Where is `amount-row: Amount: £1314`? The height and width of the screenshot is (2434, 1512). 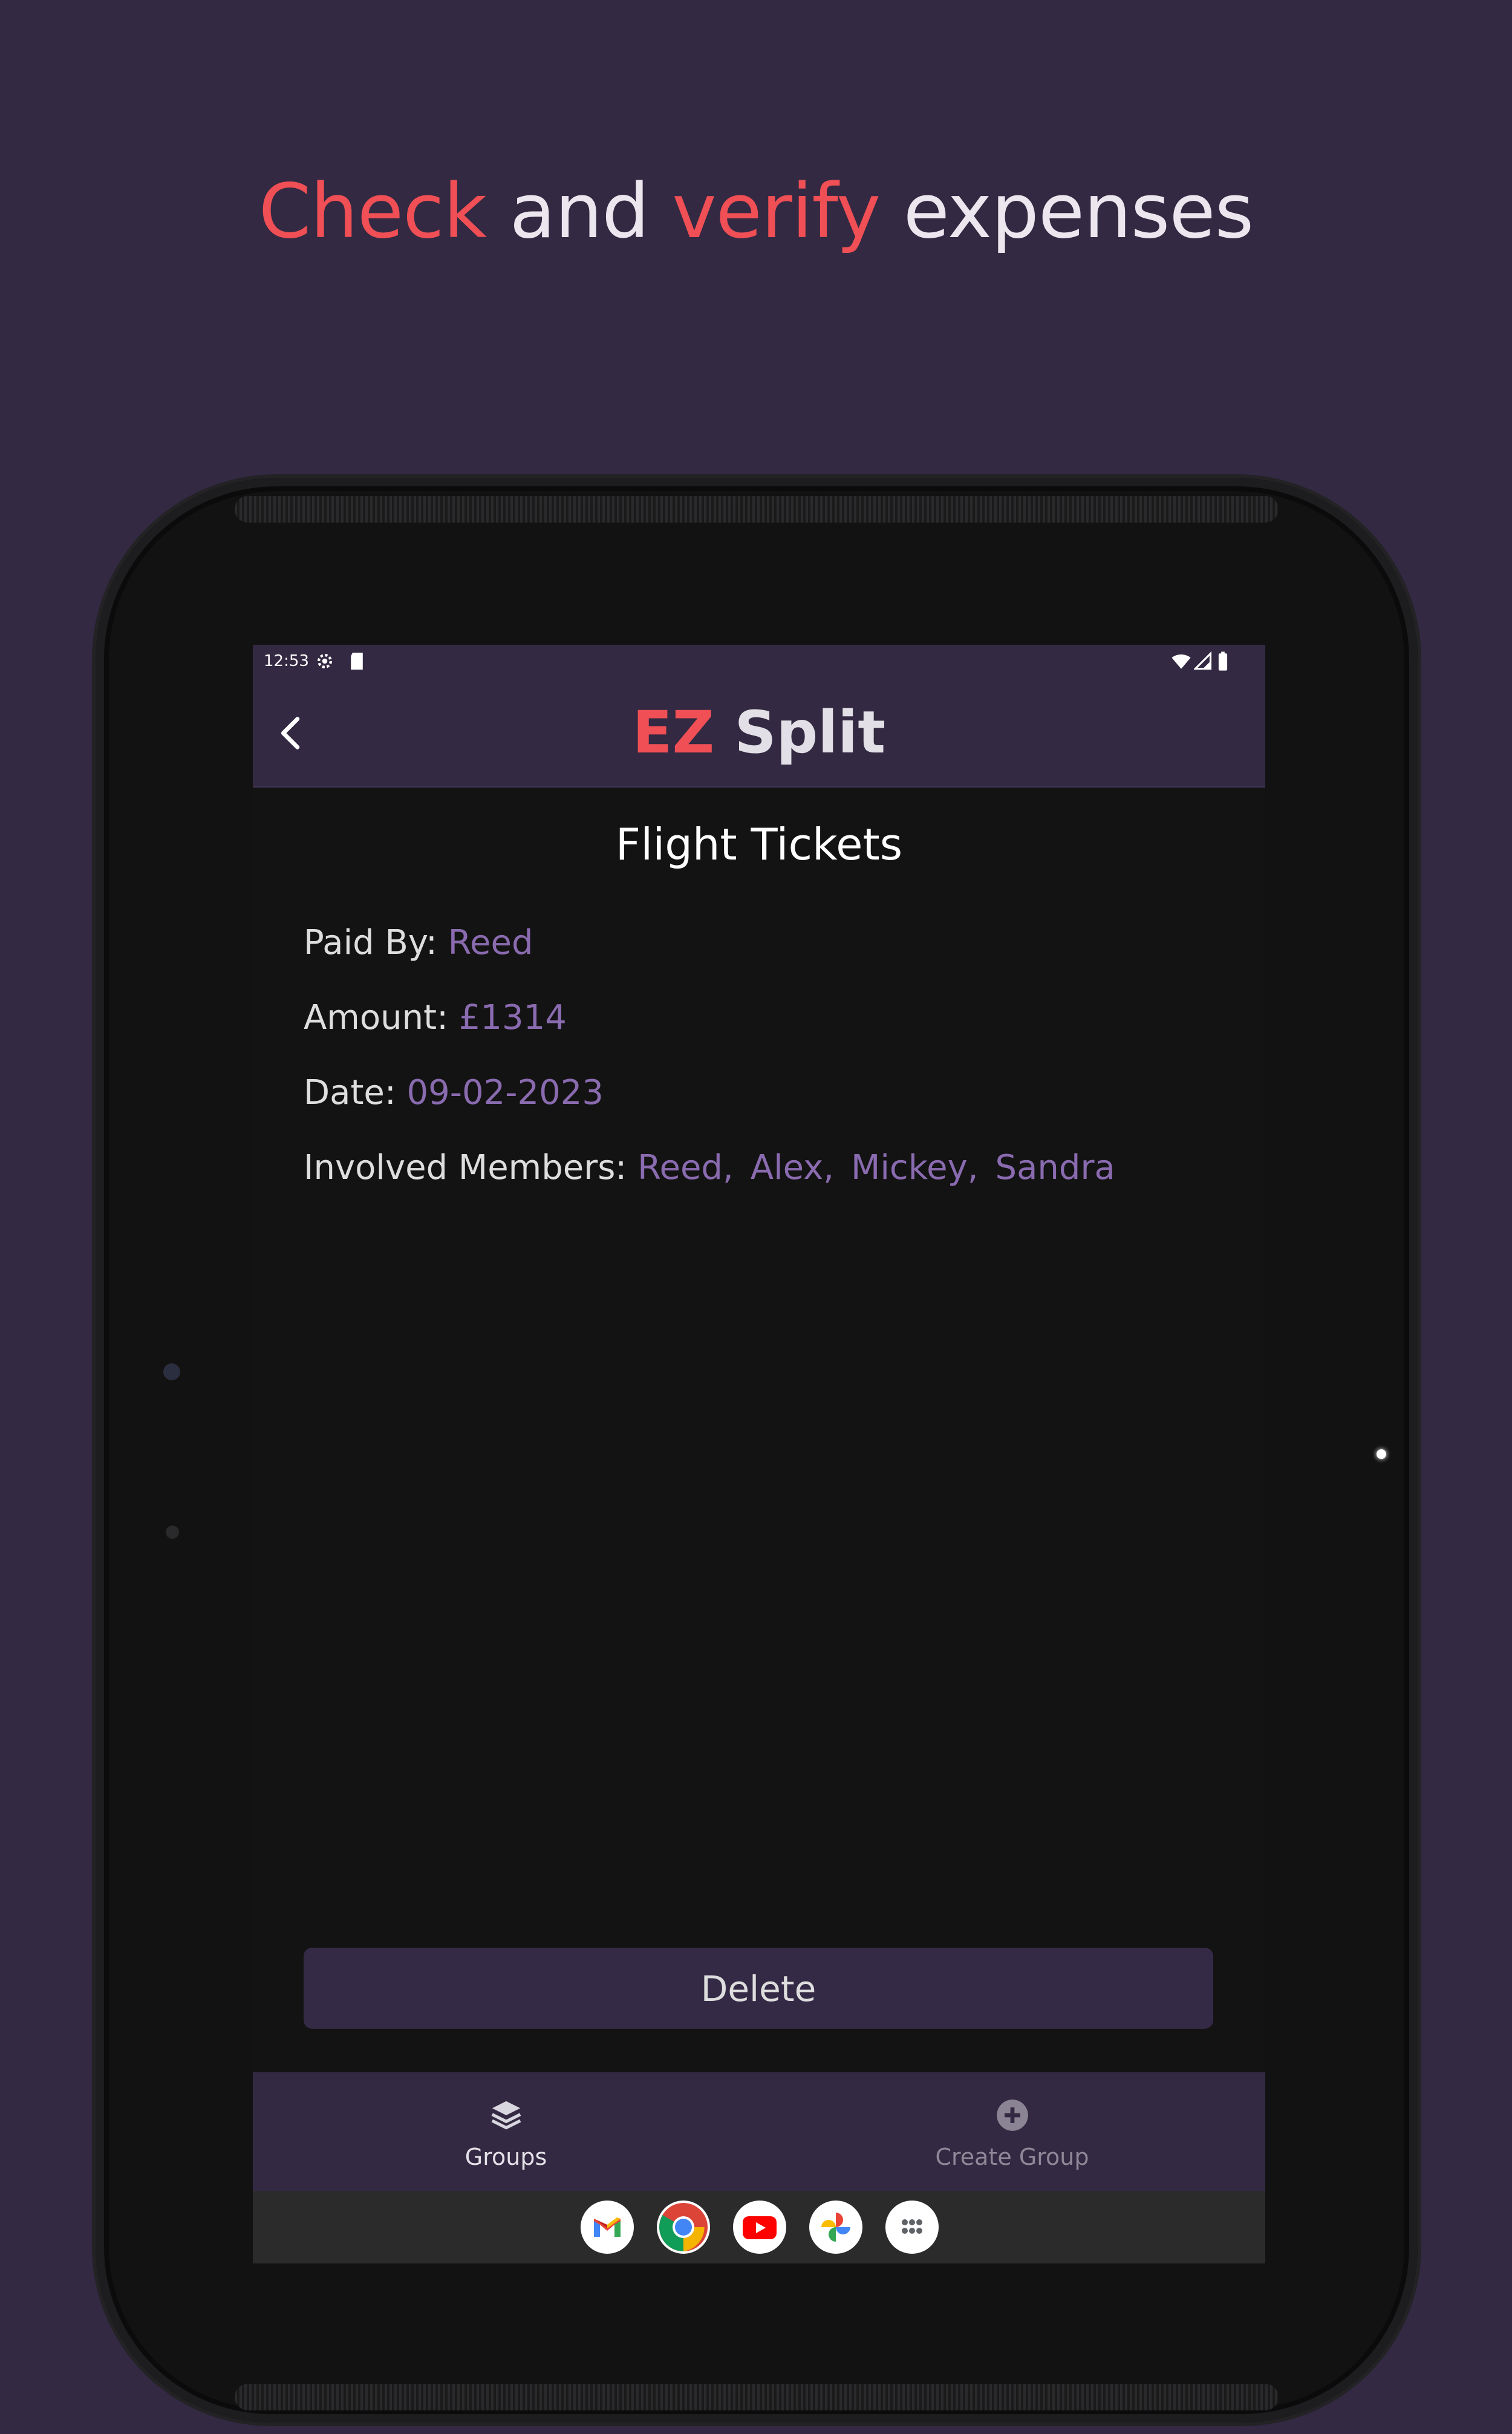 amount-row: Amount: £1314 is located at coordinates (435, 1017).